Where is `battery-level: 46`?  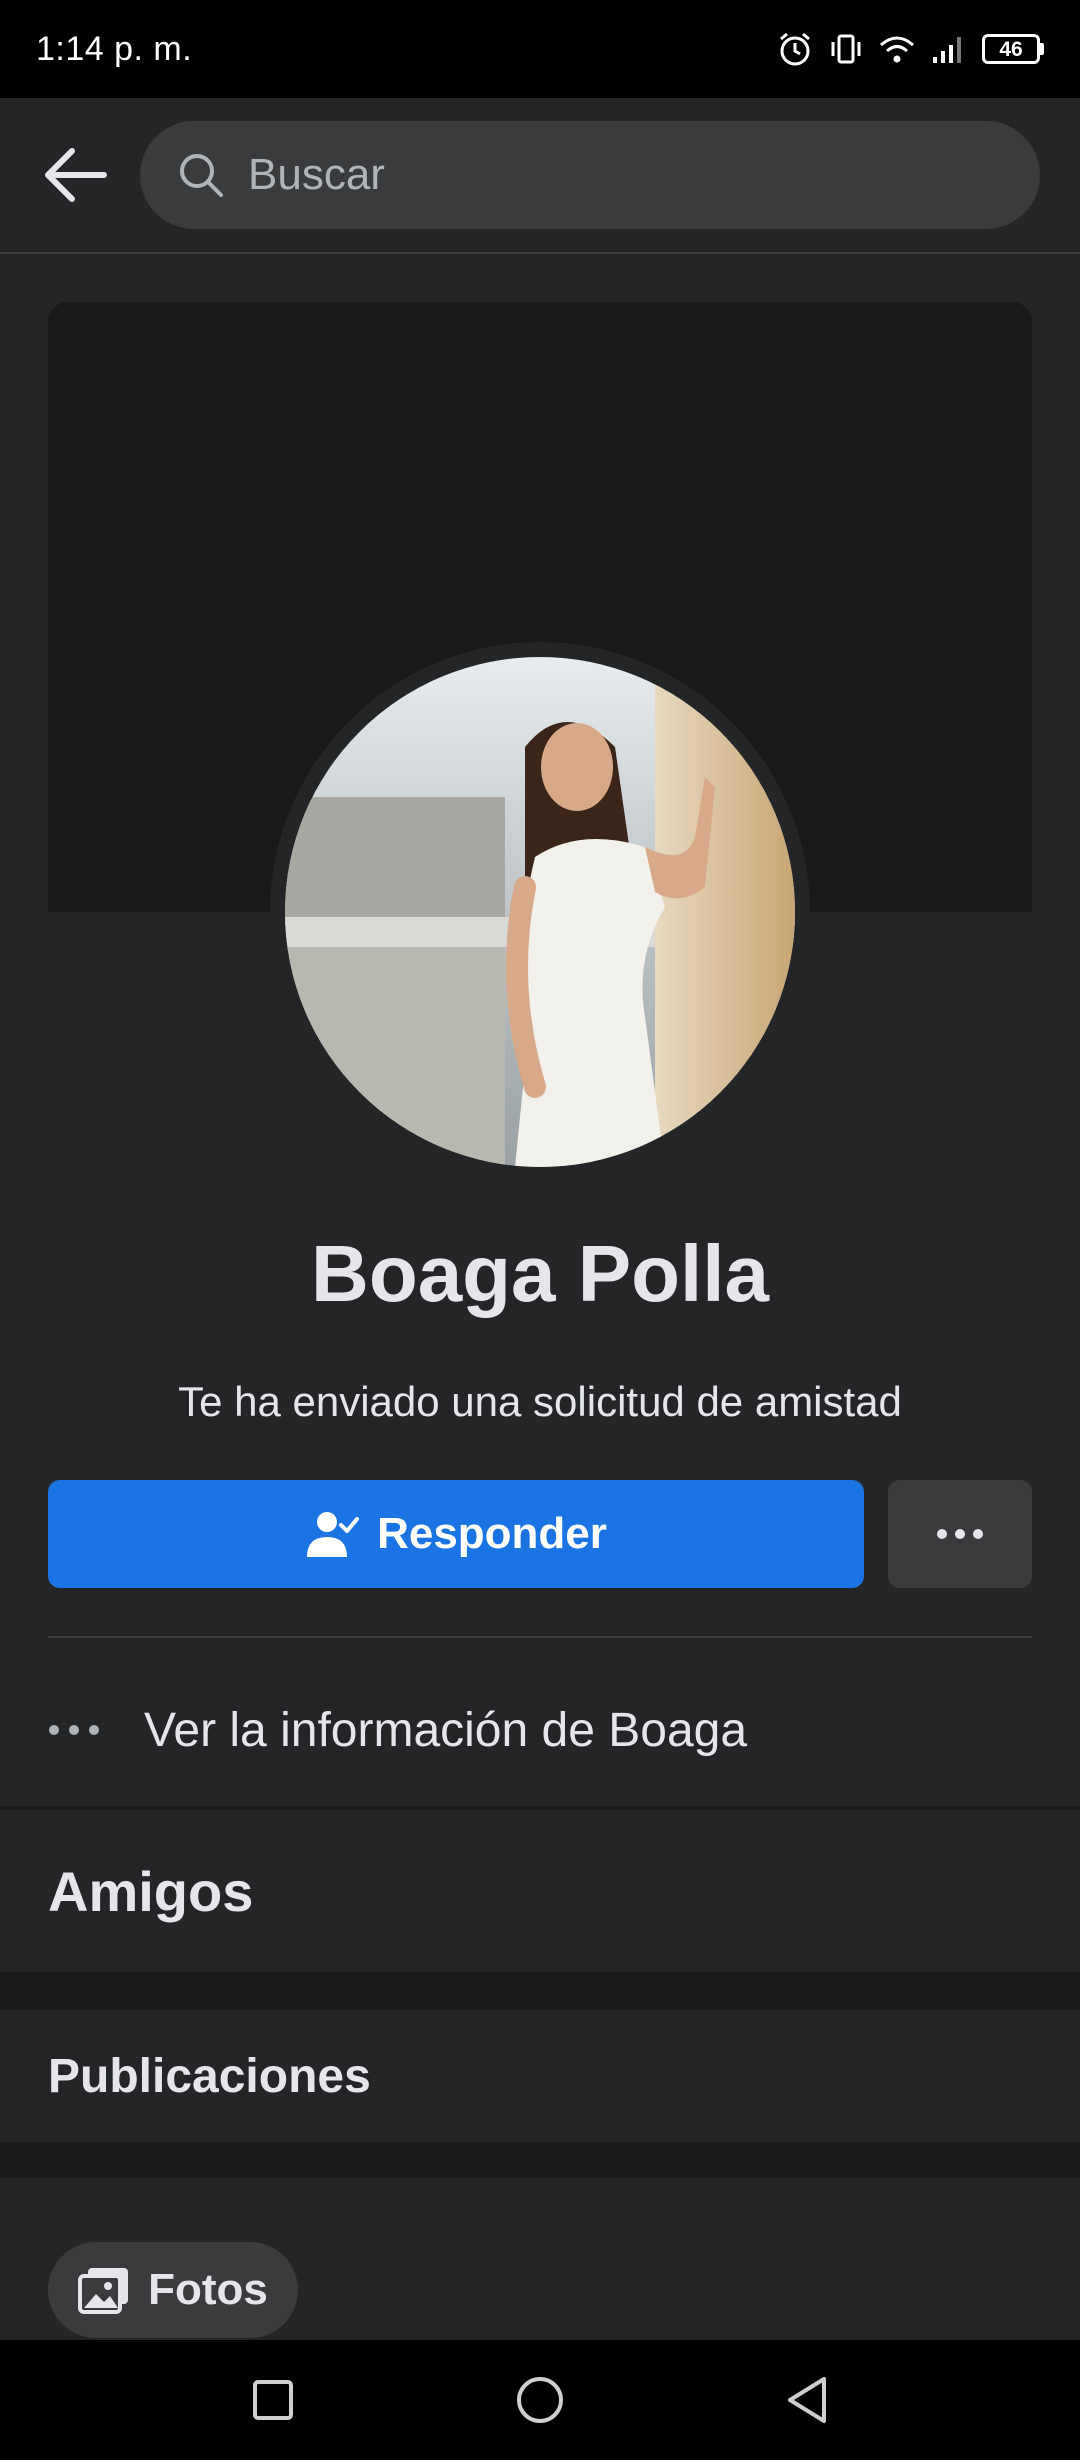 battery-level: 46 is located at coordinates (1011, 49).